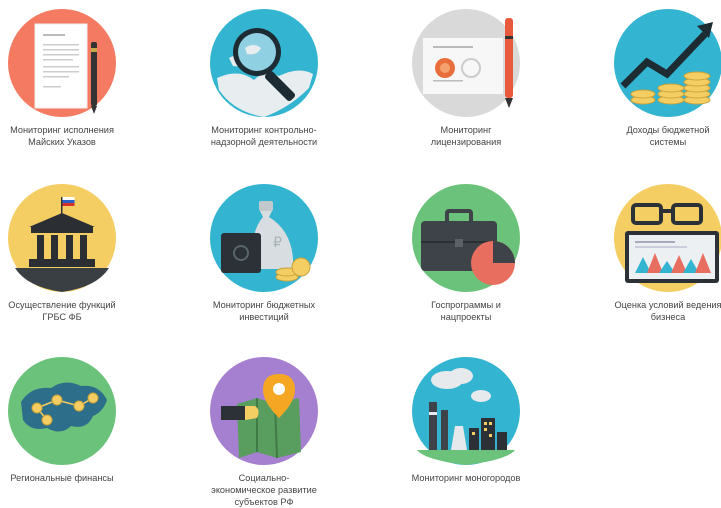 This screenshot has width=721, height=508. I want to click on tile-regional-finance: Региональные финансы, so click(73, 420).